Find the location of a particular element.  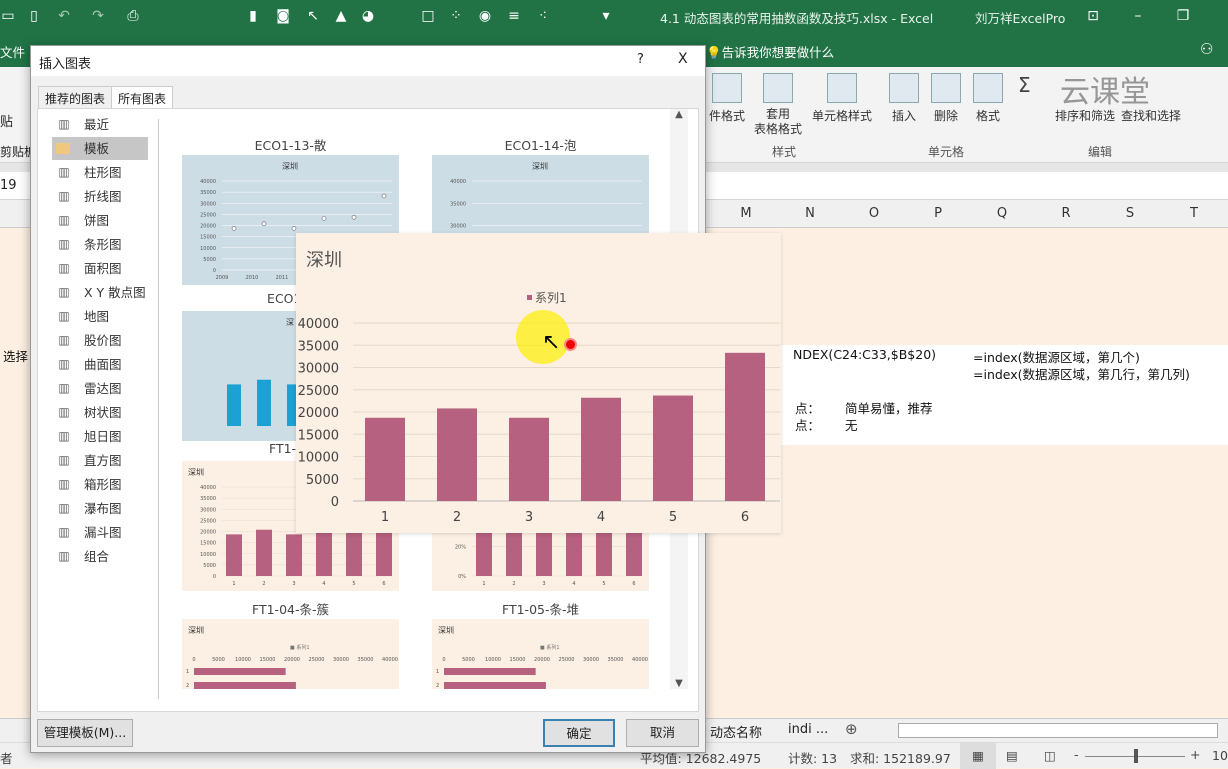

user-name: 刘万祥ExcelPro is located at coordinates (1020, 17).